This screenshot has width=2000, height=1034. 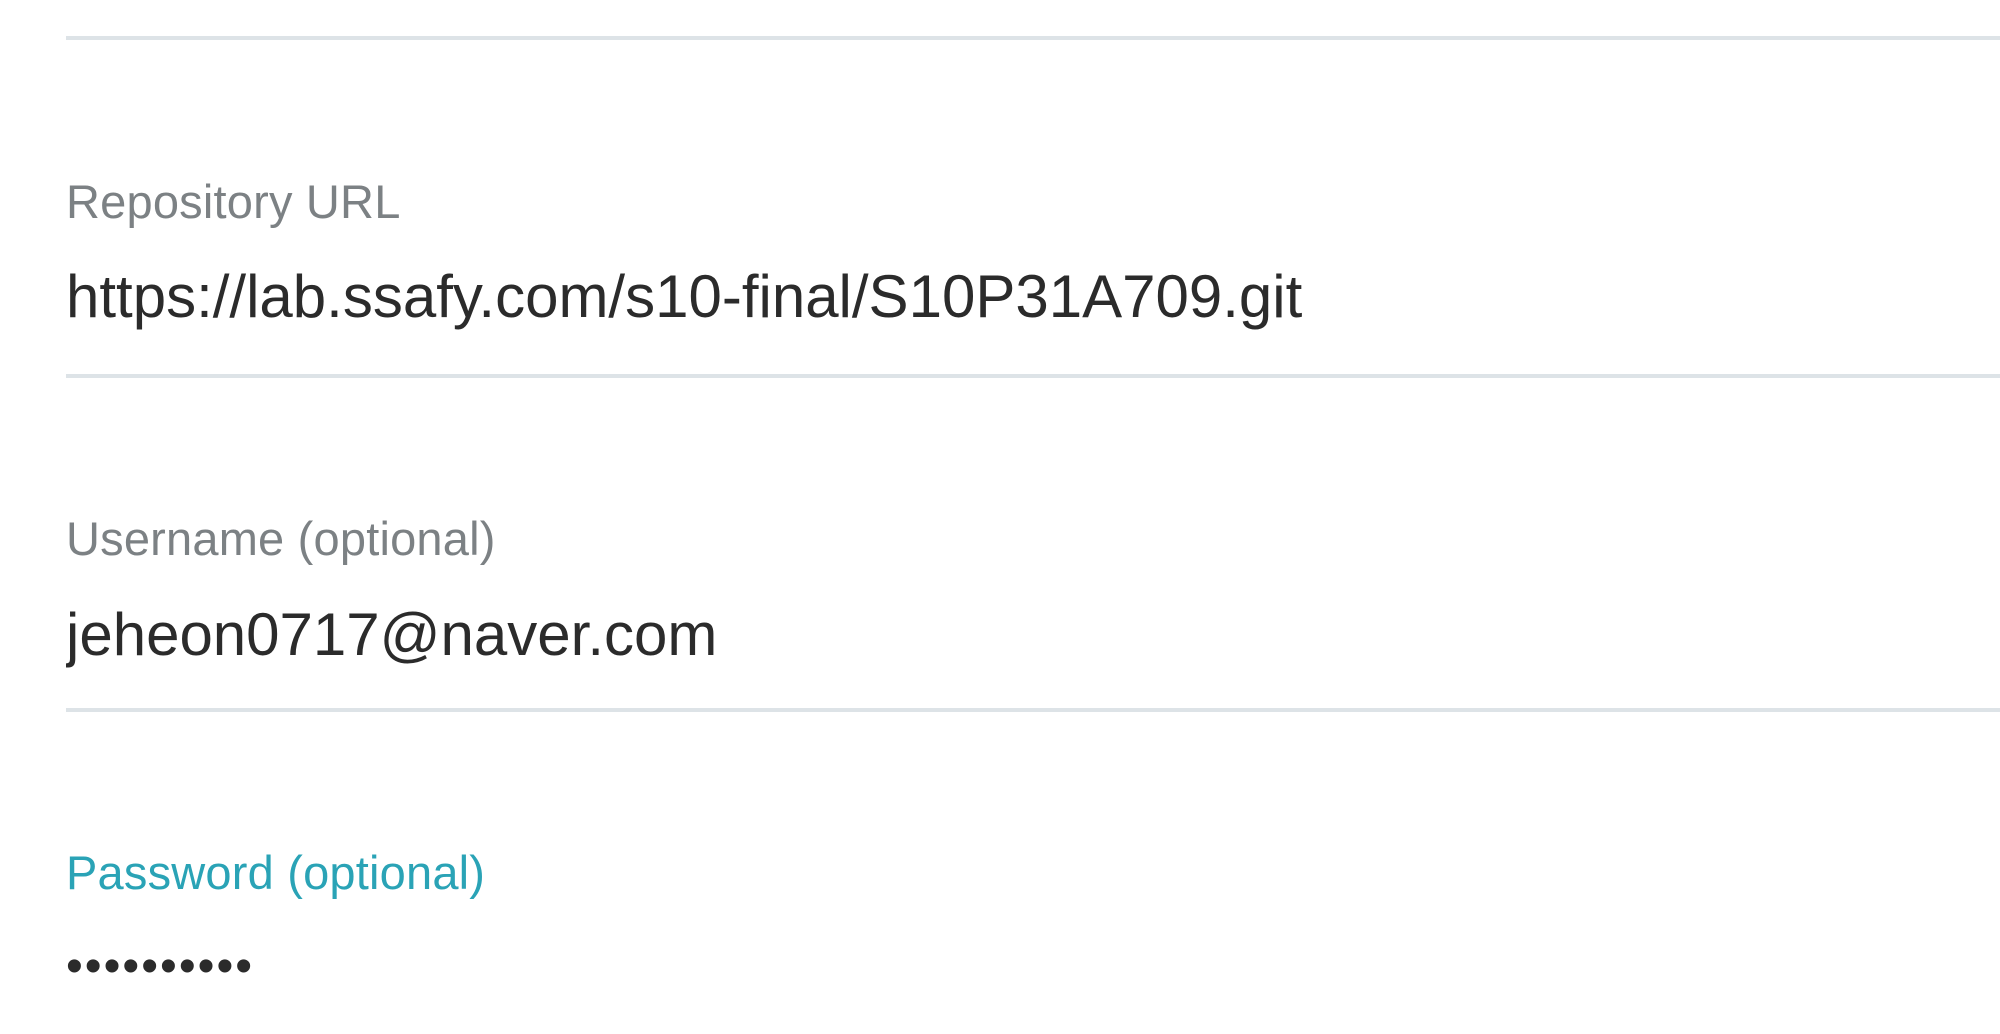 I want to click on password-label: Password (optional), so click(x=276, y=872).